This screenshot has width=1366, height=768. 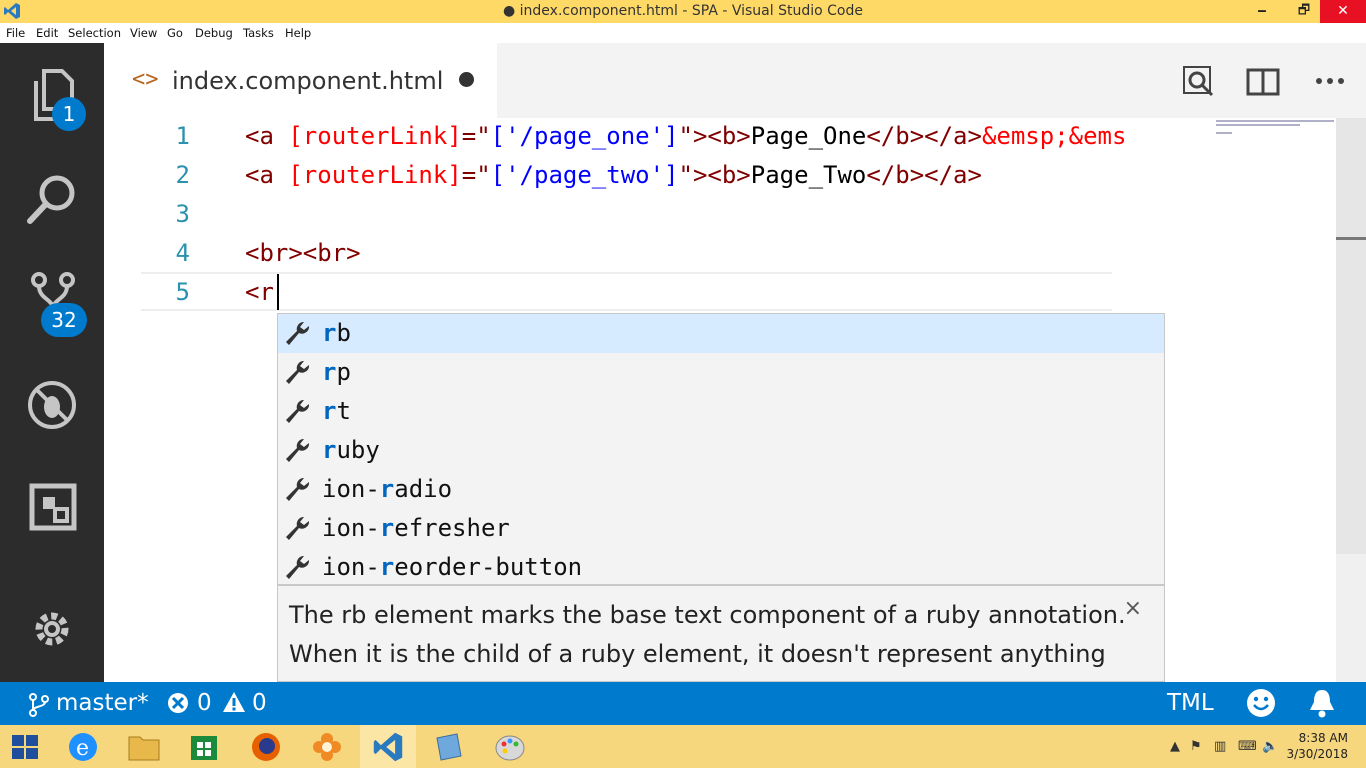 What do you see at coordinates (683, 703) in the screenshot?
I see `status-bar: master* 0 0 TML` at bounding box center [683, 703].